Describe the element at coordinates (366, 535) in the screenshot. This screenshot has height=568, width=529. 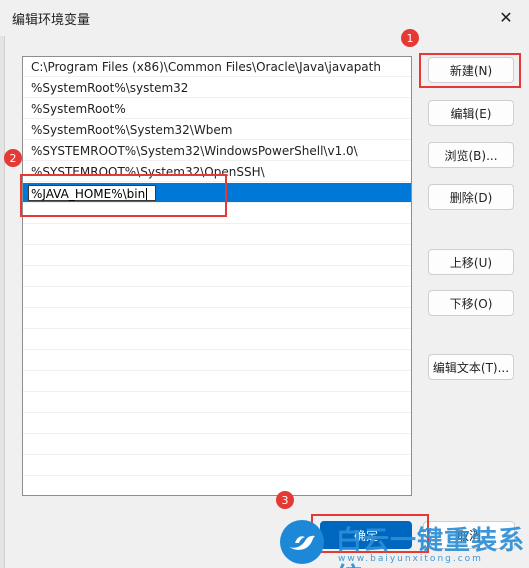
I see `ok-button: 确定` at that location.